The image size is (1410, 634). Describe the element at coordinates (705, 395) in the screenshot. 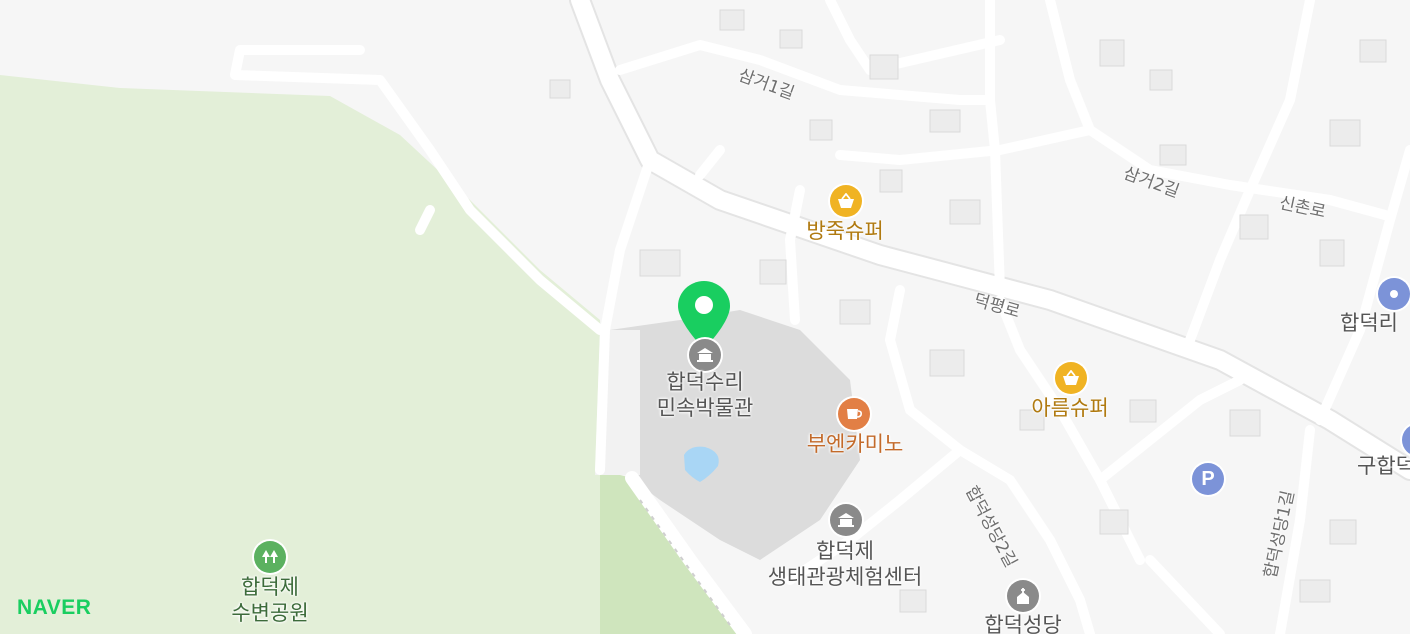

I see `selected-place-name: 합덕수리 민속박물관` at that location.